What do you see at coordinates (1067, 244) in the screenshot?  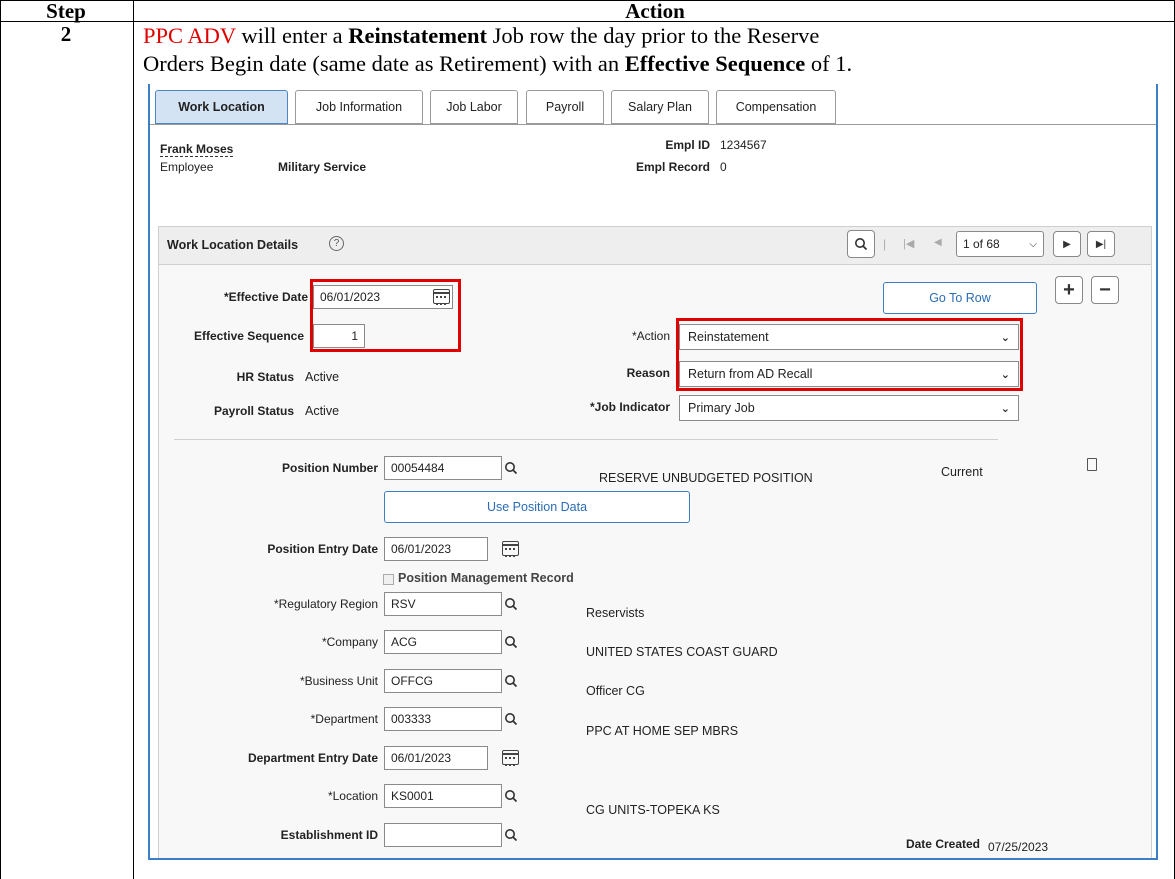 I see `next-page-icon: ▶` at bounding box center [1067, 244].